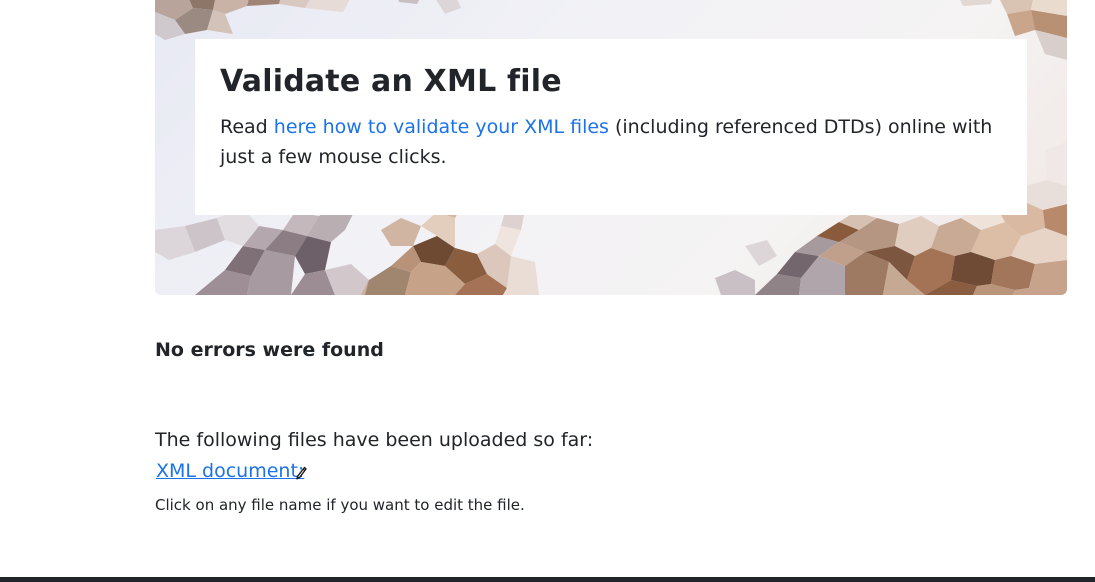 Image resolution: width=1095 pixels, height=582 pixels. Describe the element at coordinates (391, 81) in the screenshot. I see `page-title: Validate an XML file` at that location.